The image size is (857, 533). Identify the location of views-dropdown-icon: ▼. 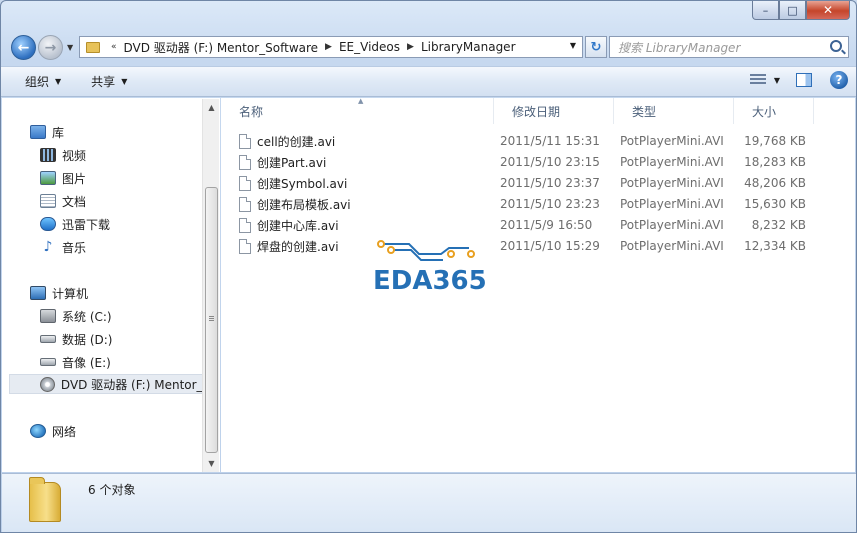
(777, 80).